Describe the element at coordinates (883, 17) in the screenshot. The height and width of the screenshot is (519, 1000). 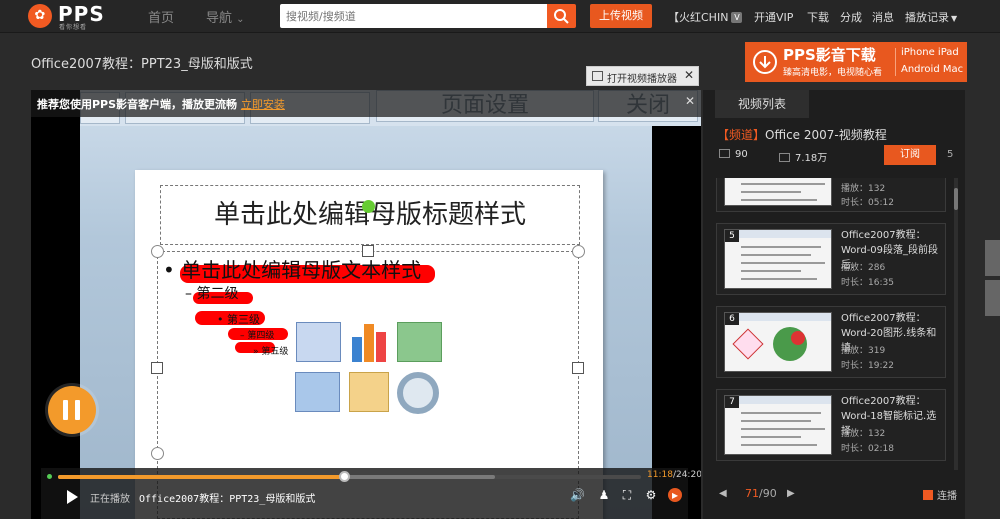
I see `messages-link: 消息` at that location.